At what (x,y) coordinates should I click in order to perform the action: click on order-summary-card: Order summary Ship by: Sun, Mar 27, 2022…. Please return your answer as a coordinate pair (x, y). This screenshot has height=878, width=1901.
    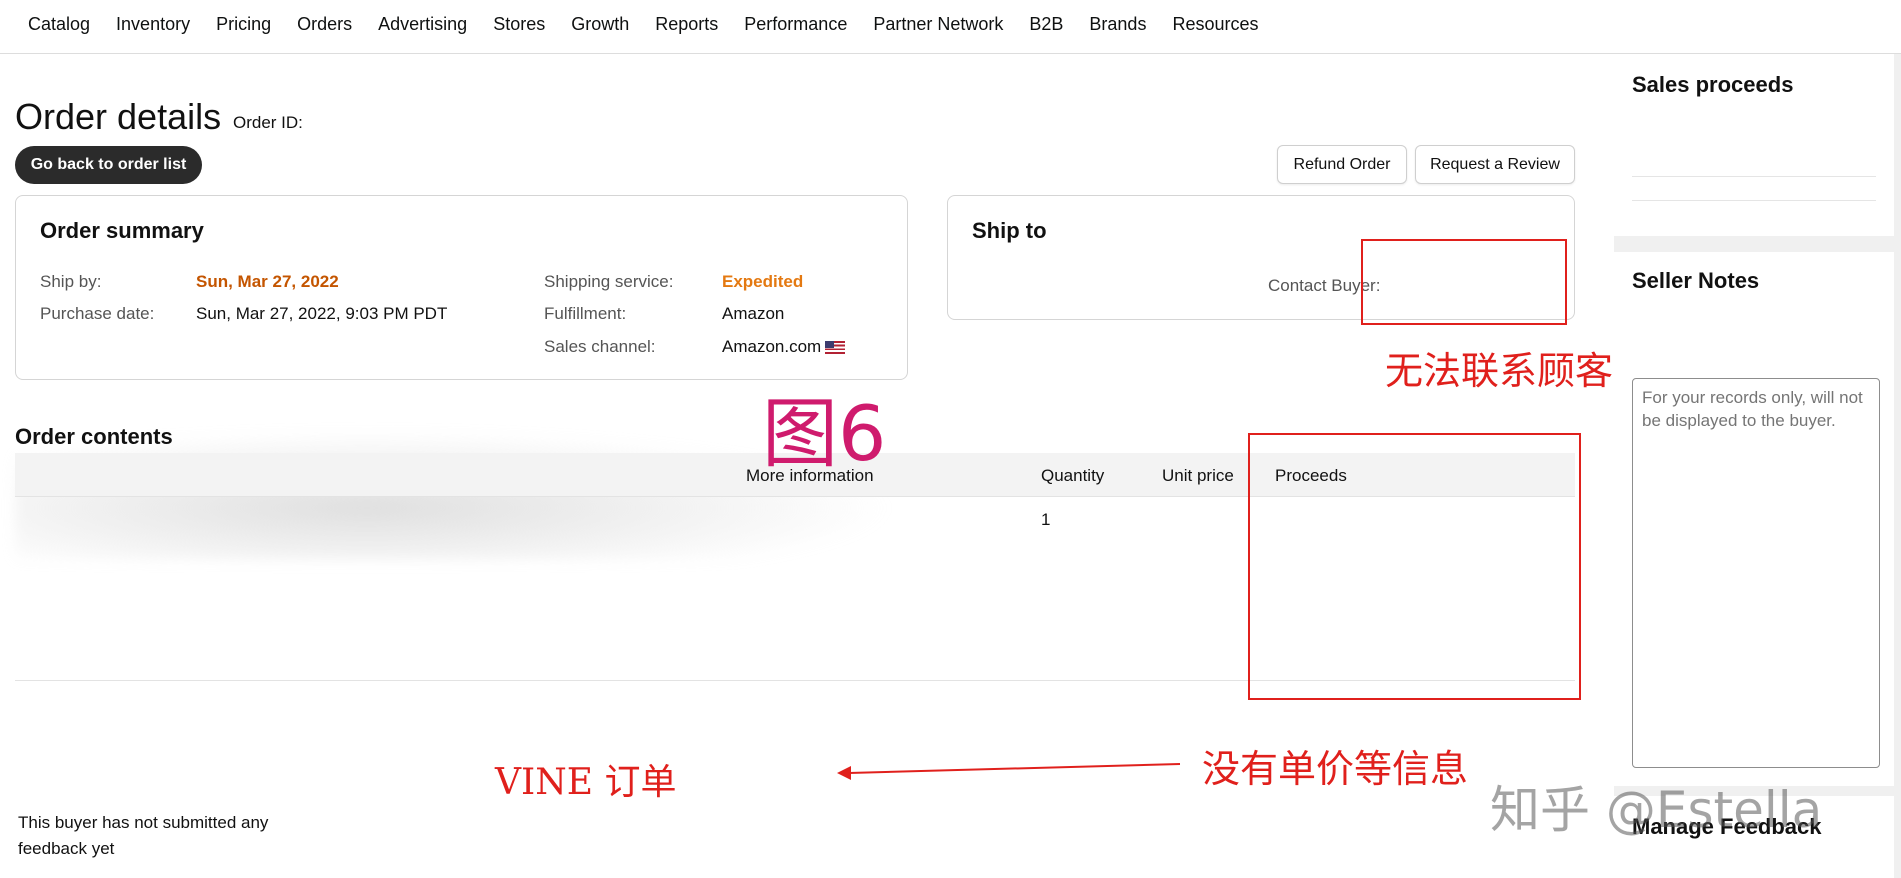
    Looking at the image, I should click on (461, 287).